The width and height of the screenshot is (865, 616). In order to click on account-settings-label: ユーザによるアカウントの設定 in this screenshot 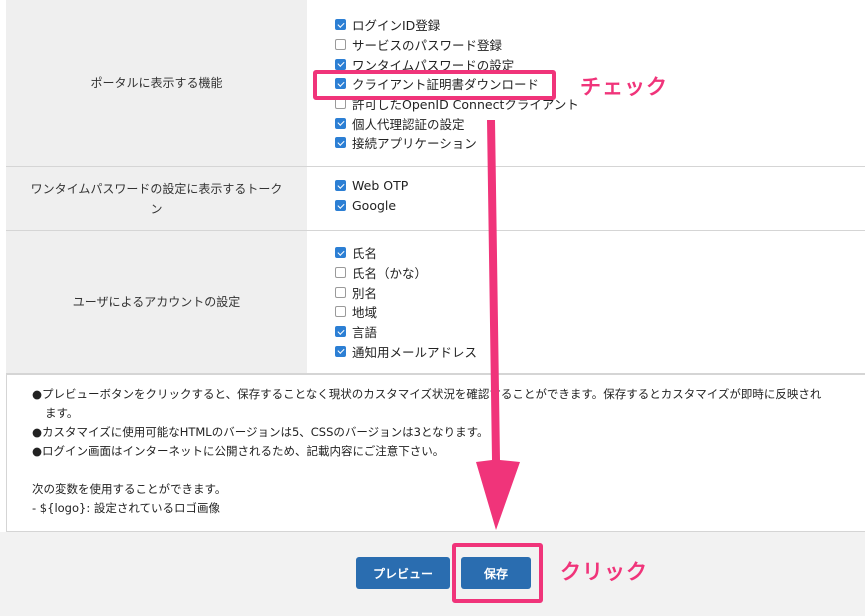, I will do `click(156, 302)`.